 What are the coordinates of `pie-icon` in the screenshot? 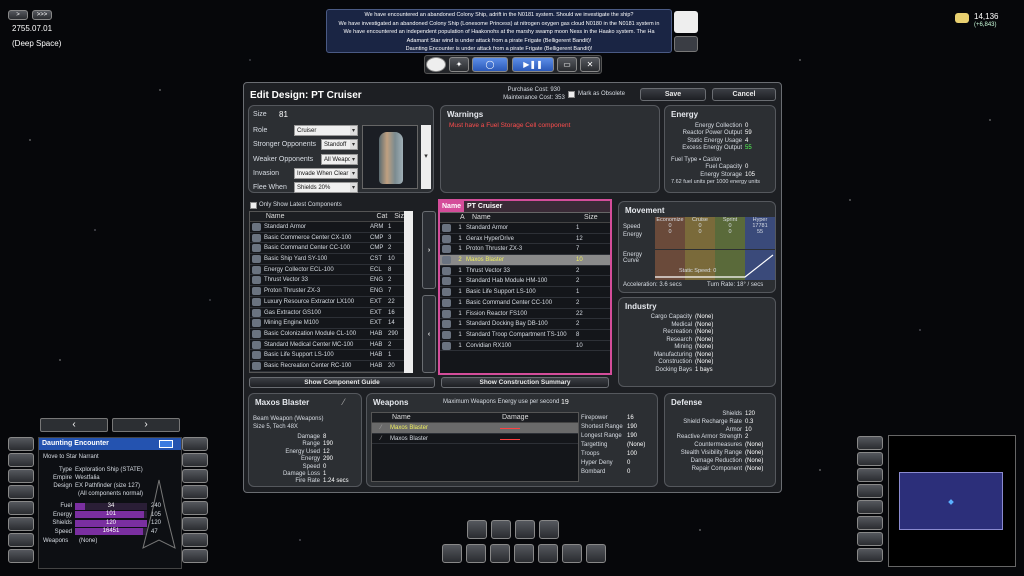 It's located at (436, 64).